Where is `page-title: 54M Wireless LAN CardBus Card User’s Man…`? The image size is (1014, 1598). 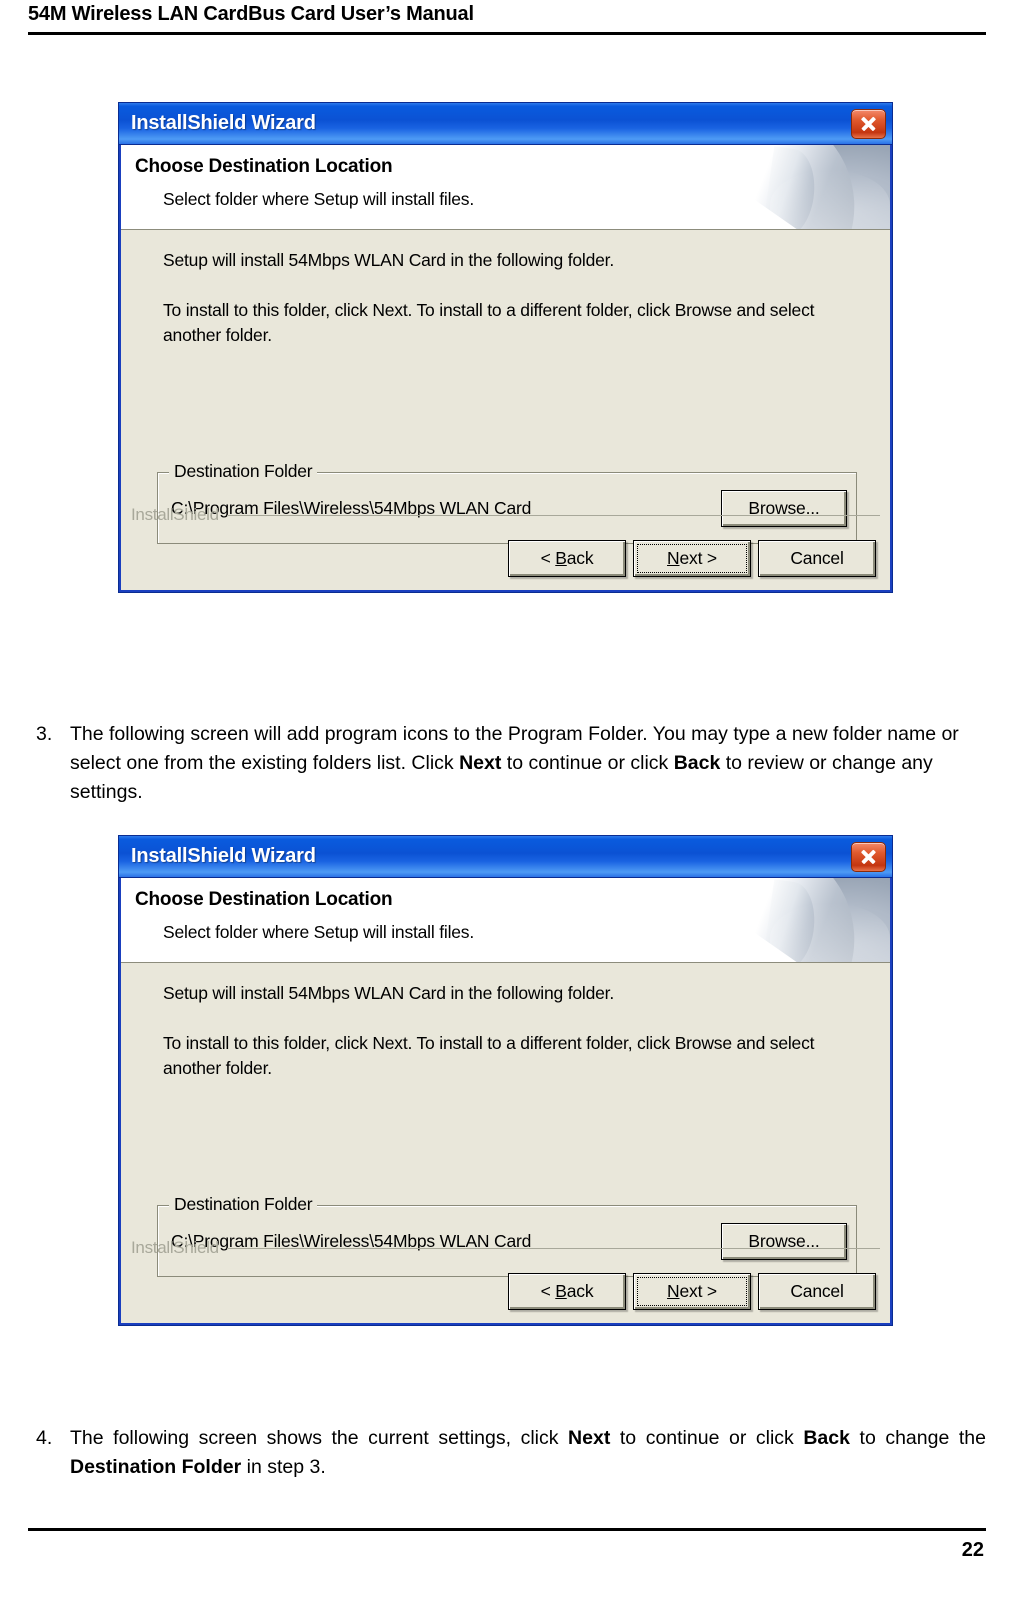 page-title: 54M Wireless LAN CardBus Card User’s Man… is located at coordinates (251, 14).